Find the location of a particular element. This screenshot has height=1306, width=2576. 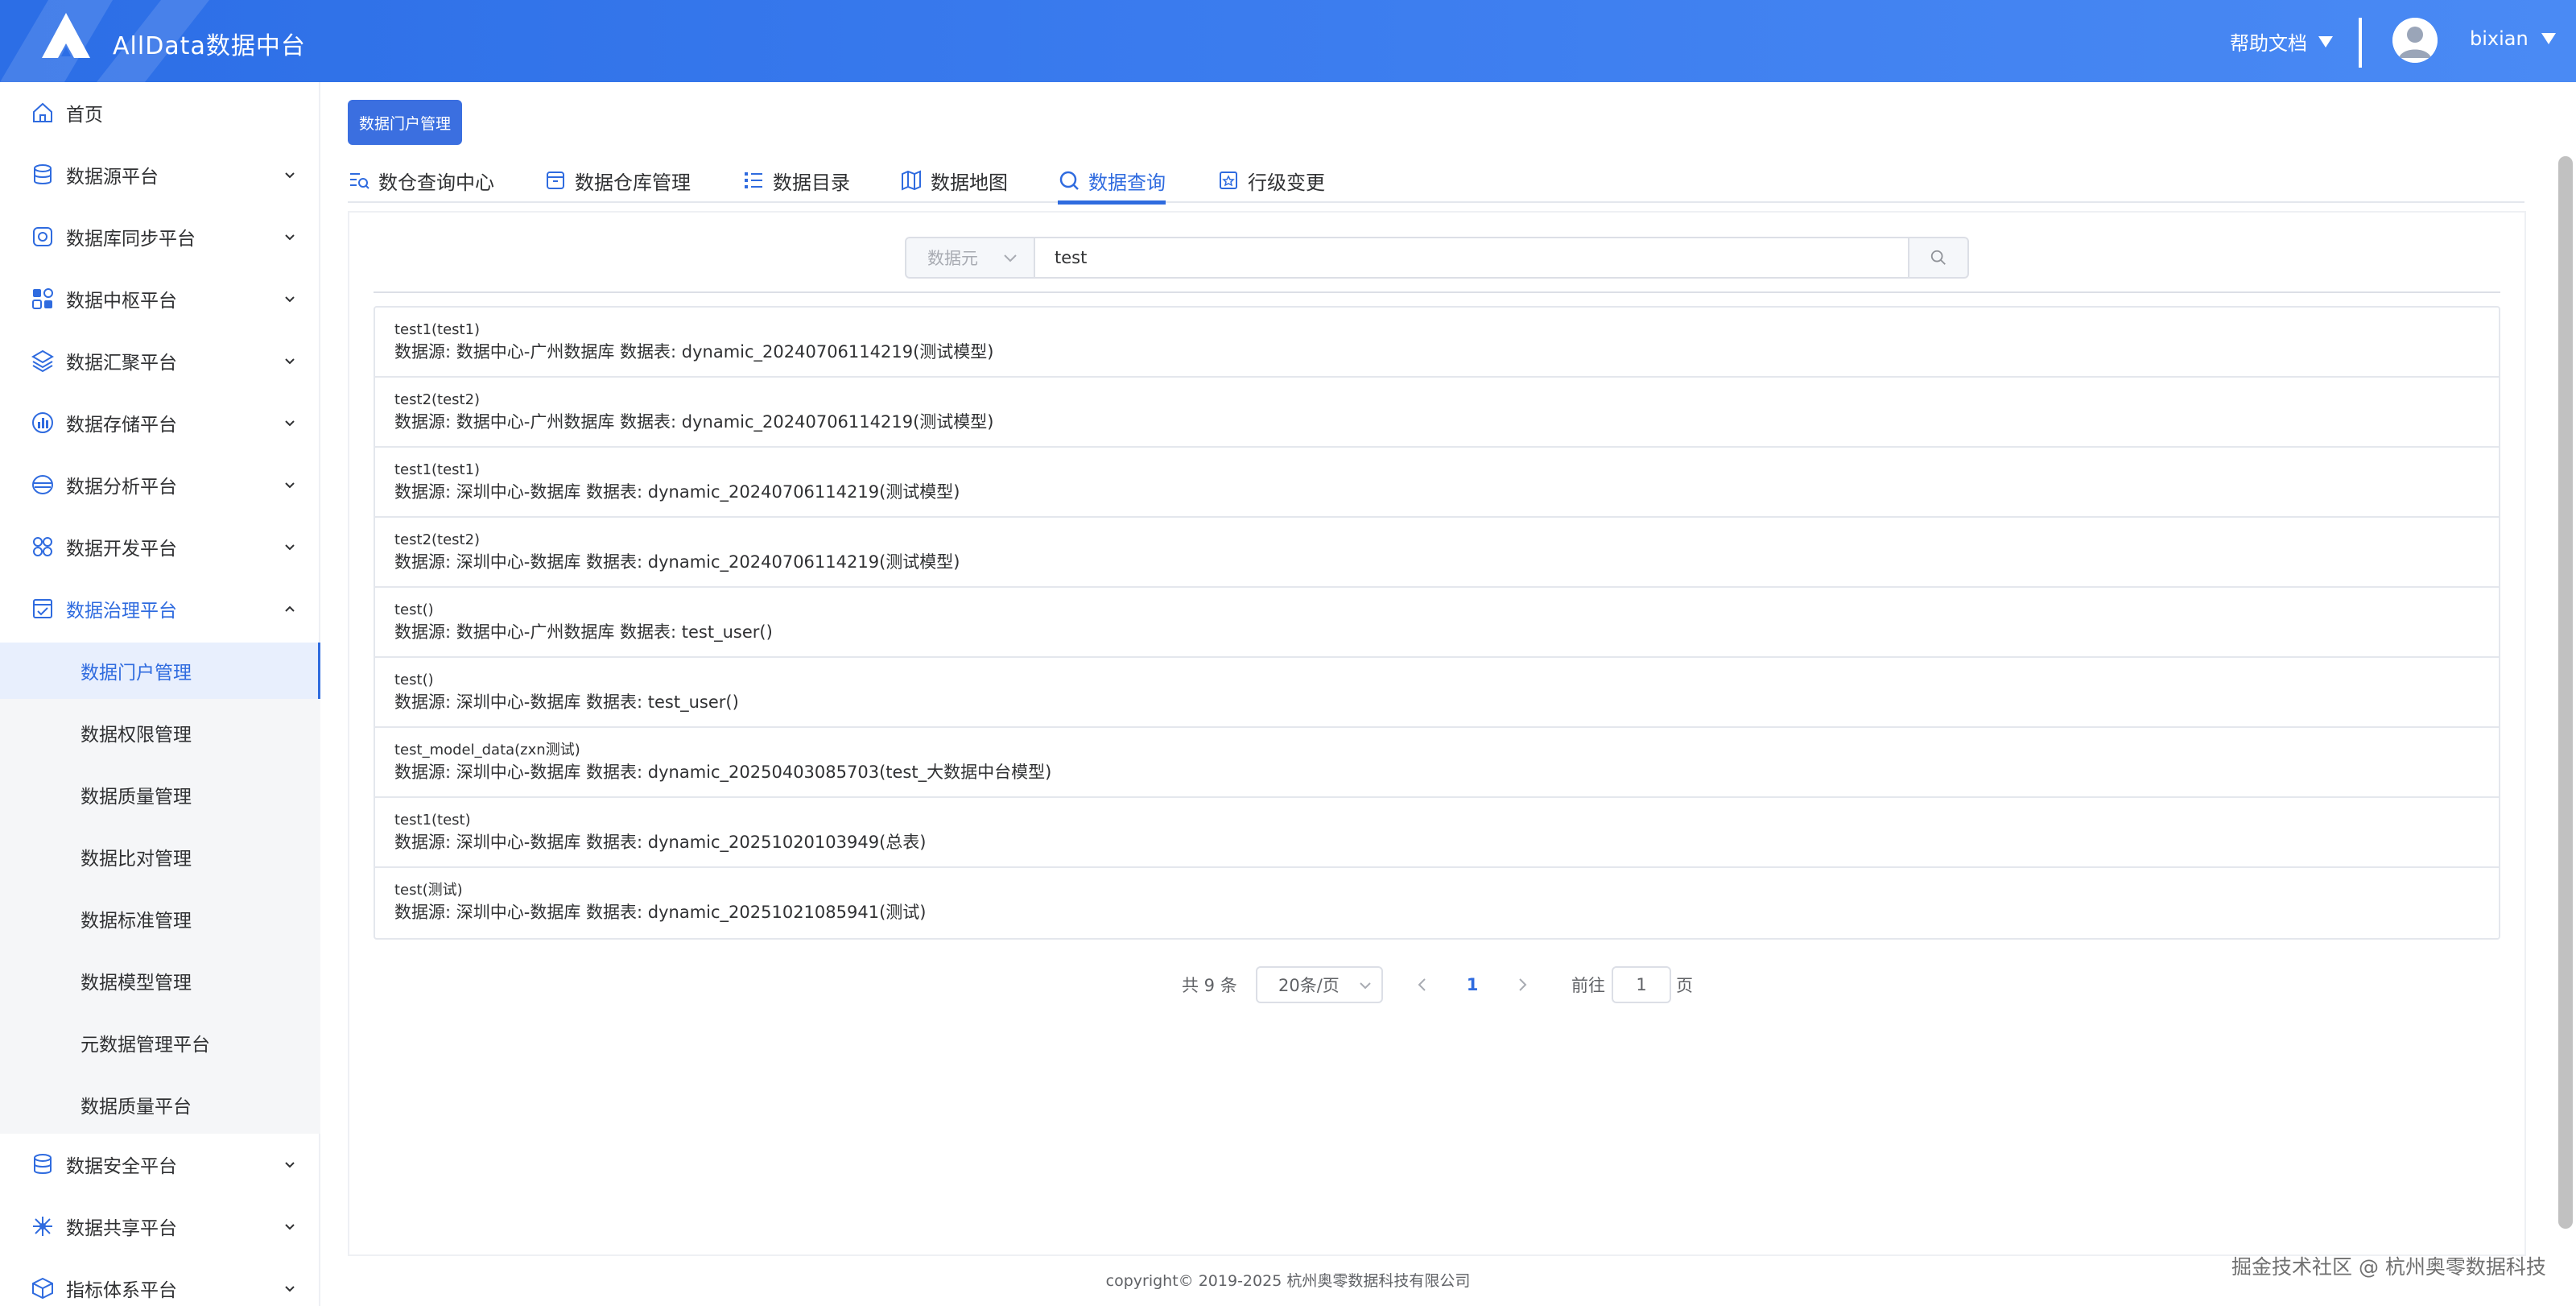

submenu-item-portal: 数据门户管理 is located at coordinates (160, 671).